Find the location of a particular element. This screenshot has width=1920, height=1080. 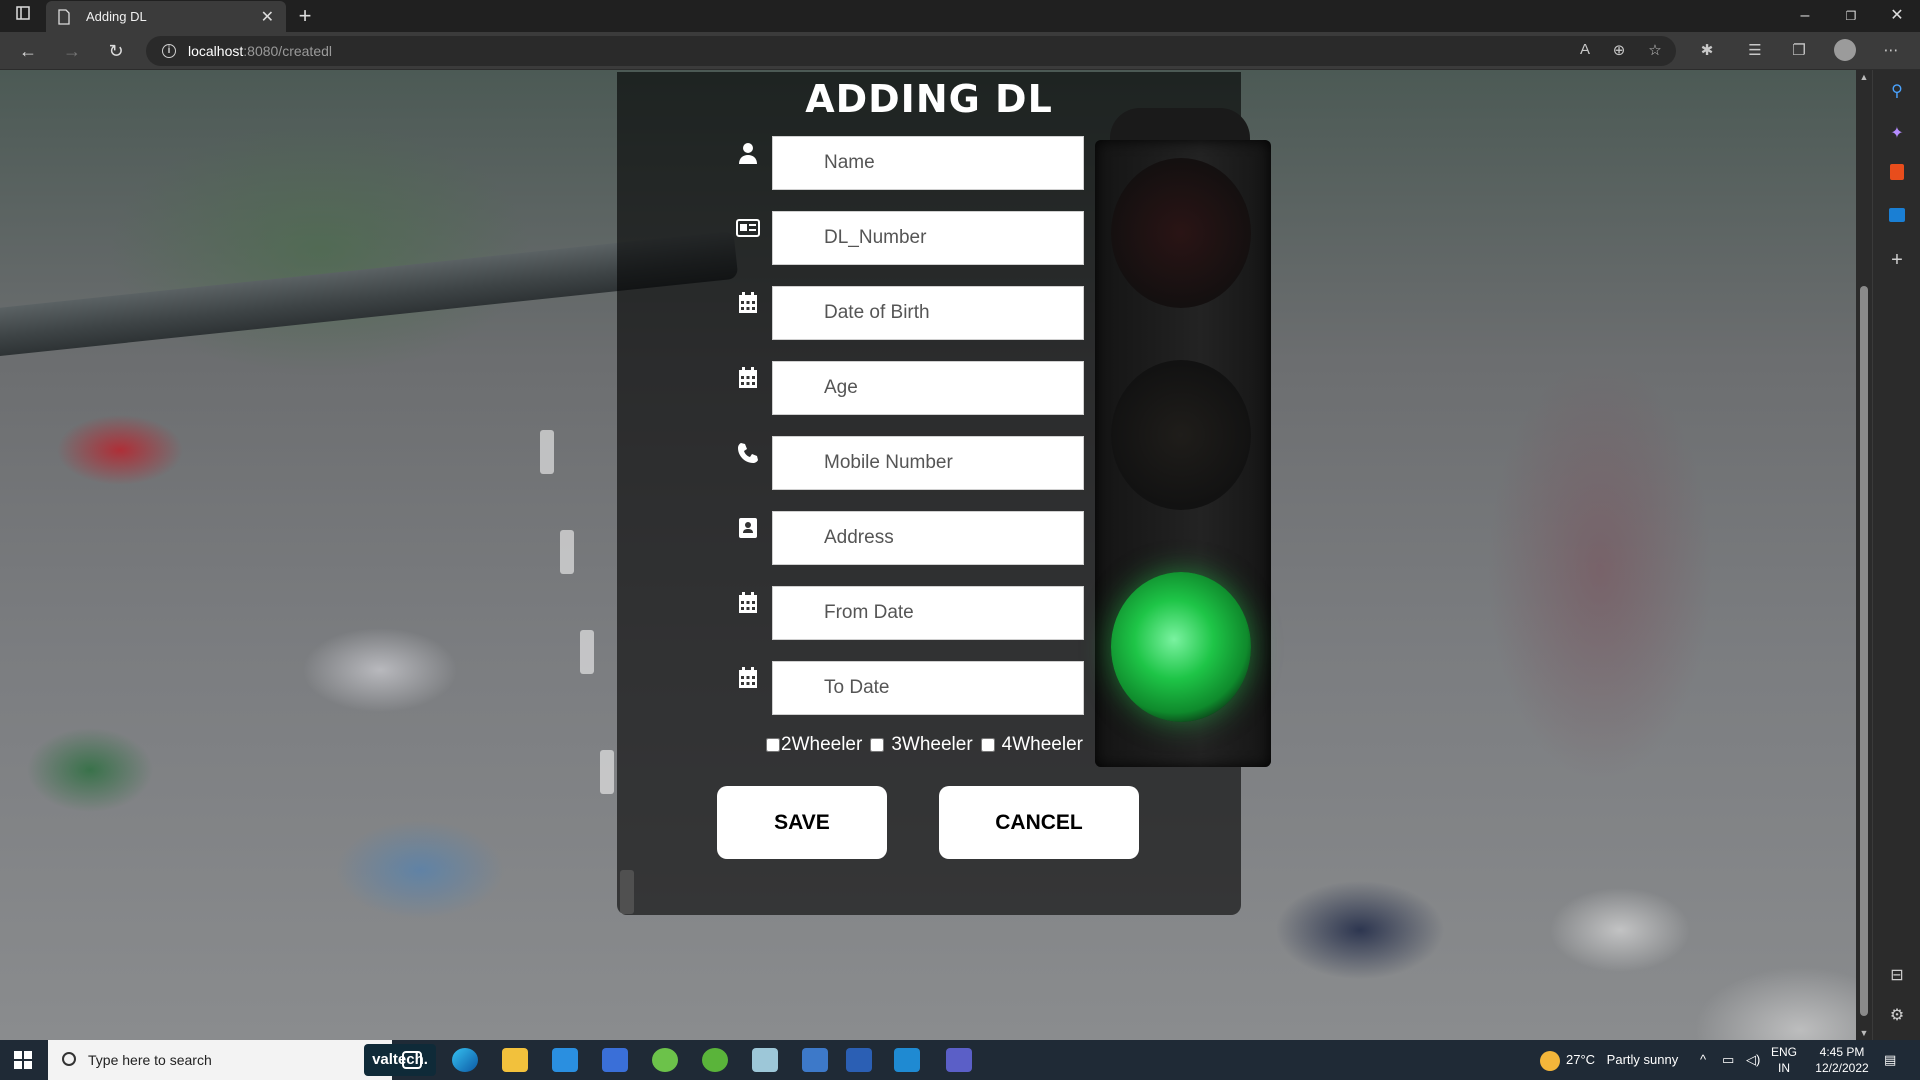

cancel-button: CANCEL is located at coordinates (1039, 822).